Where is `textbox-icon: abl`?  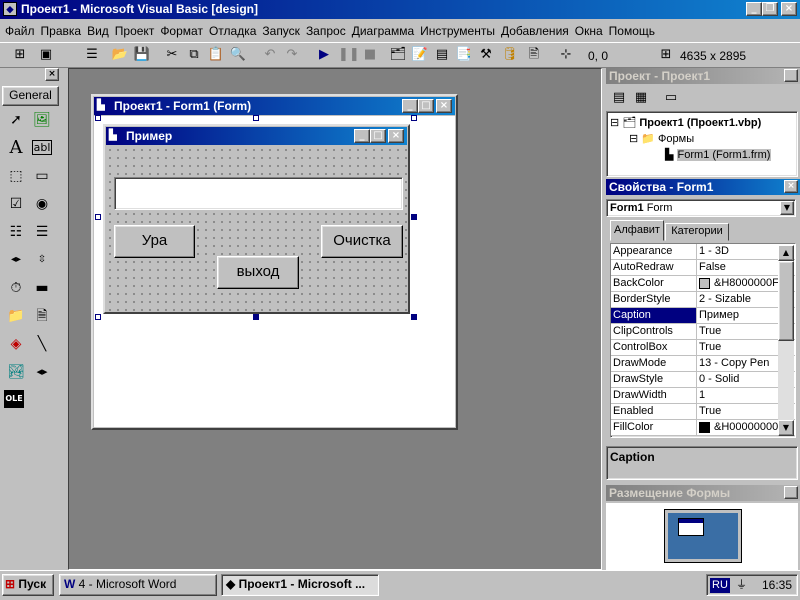
textbox-icon: abl is located at coordinates (42, 148).